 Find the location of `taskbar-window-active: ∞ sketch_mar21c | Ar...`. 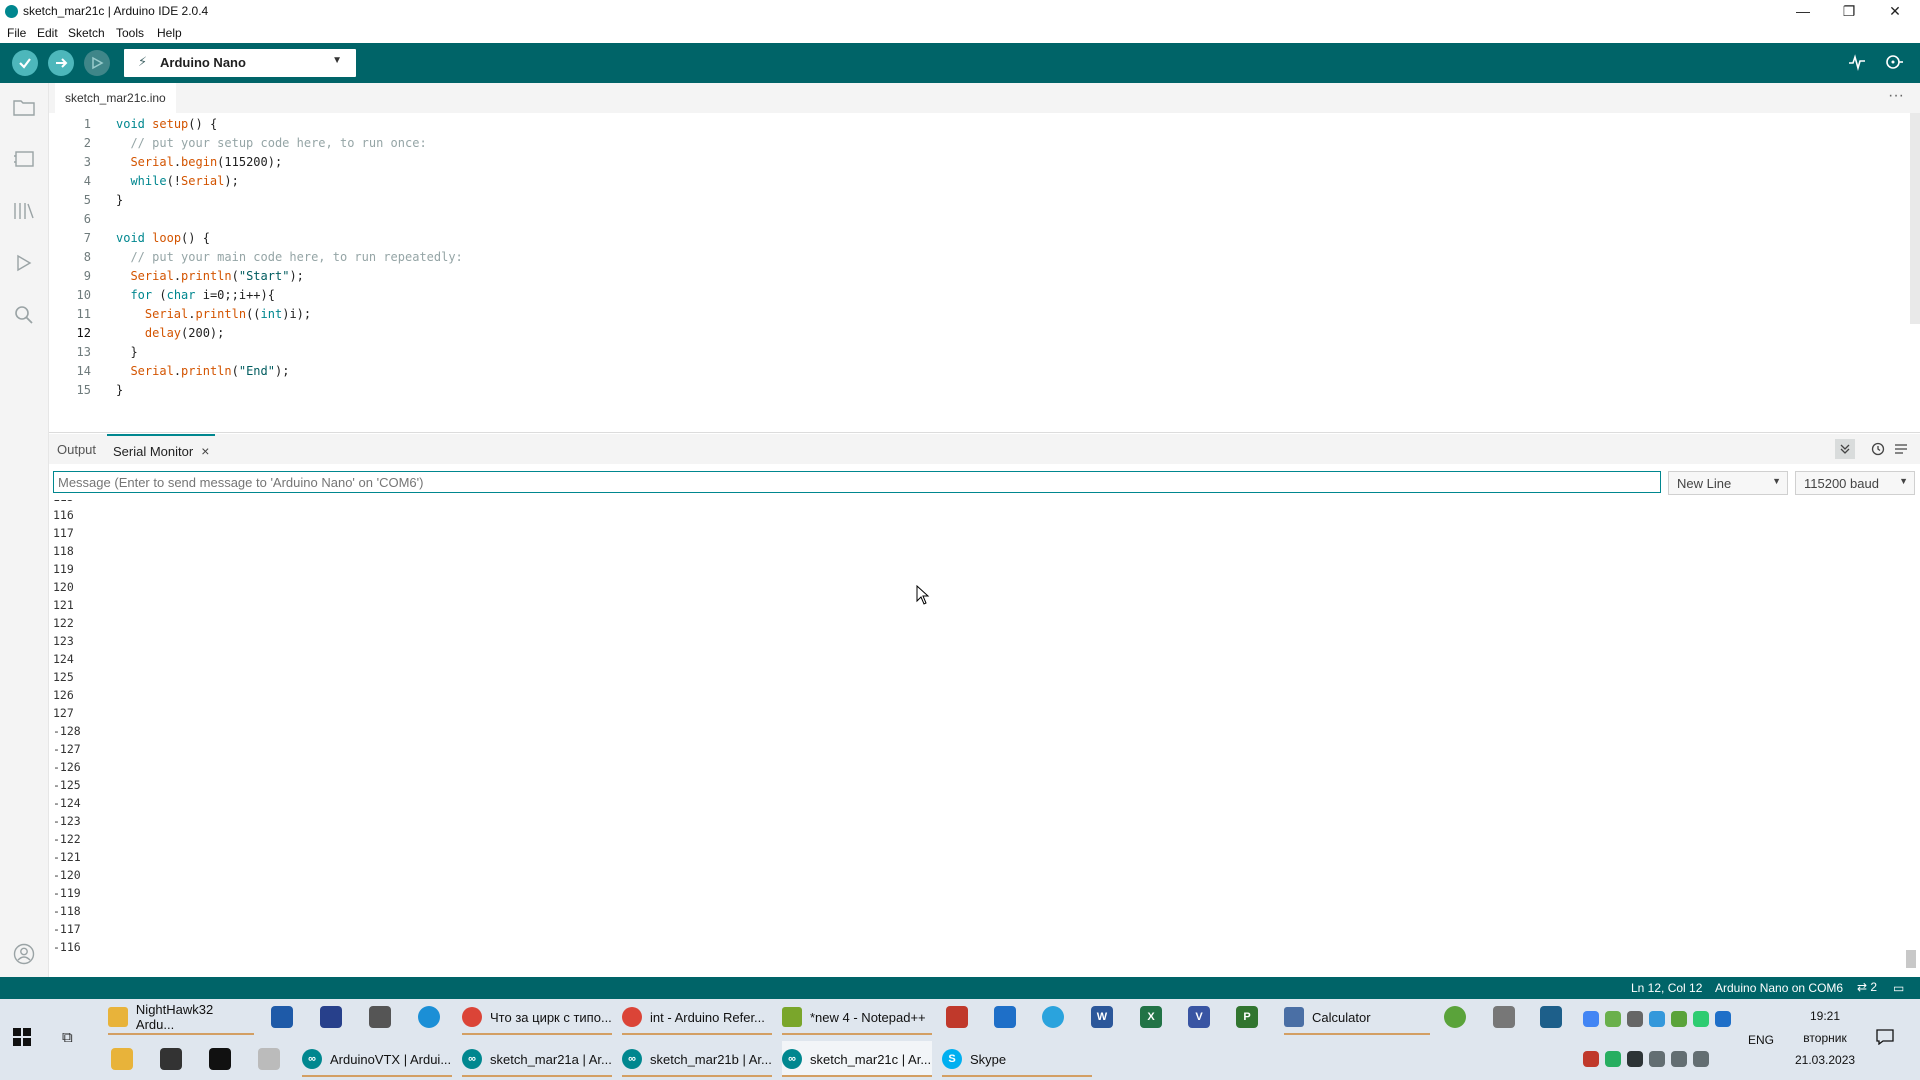

taskbar-window-active: ∞ sketch_mar21c | Ar... is located at coordinates (857, 1059).